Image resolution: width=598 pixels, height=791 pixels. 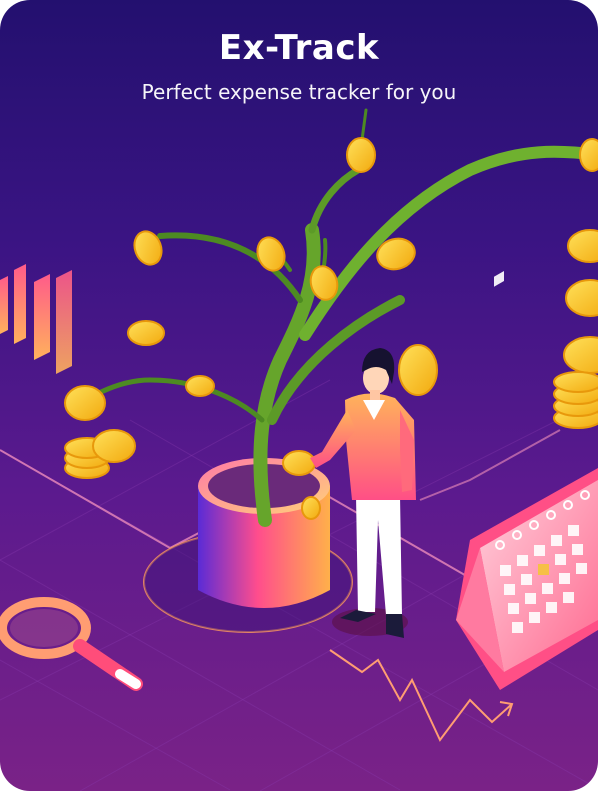 I want to click on coin-stack-icon, so click(x=100, y=454).